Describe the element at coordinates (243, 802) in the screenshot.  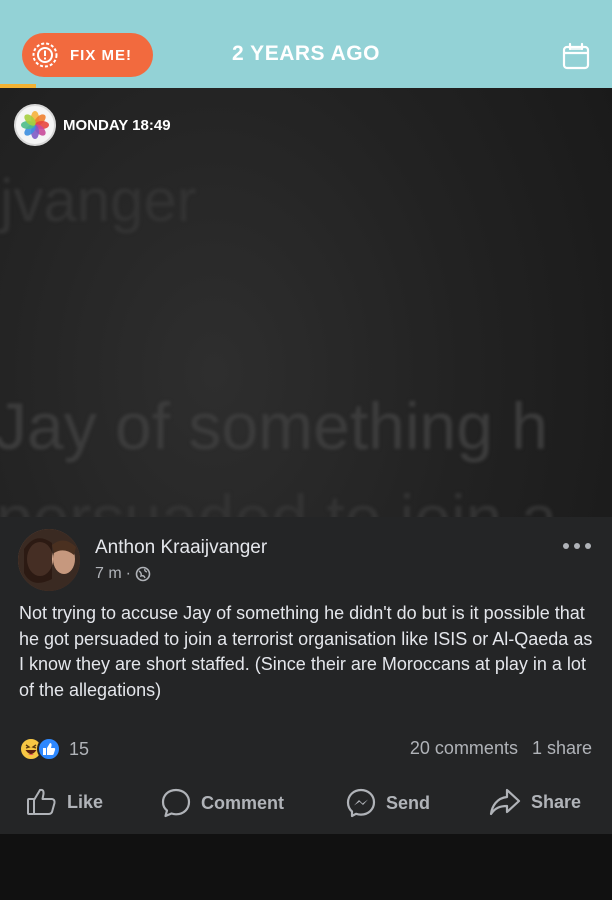
I see `comment-label: Comment` at that location.